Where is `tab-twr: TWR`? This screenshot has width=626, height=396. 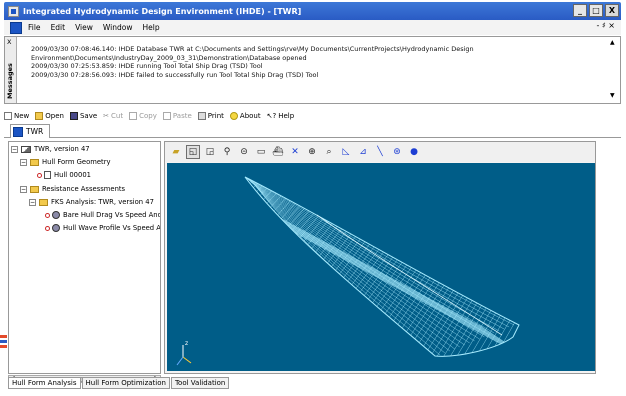 tab-twr: TWR is located at coordinates (30, 131).